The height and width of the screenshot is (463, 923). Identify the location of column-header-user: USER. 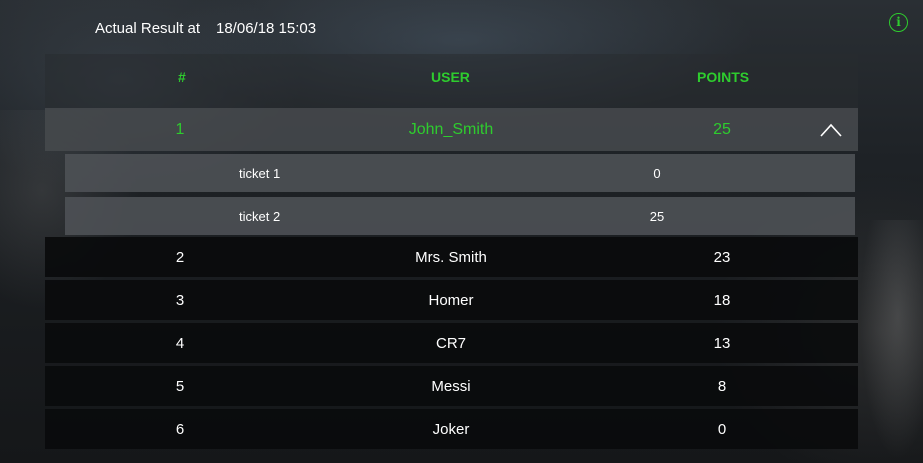
(450, 77).